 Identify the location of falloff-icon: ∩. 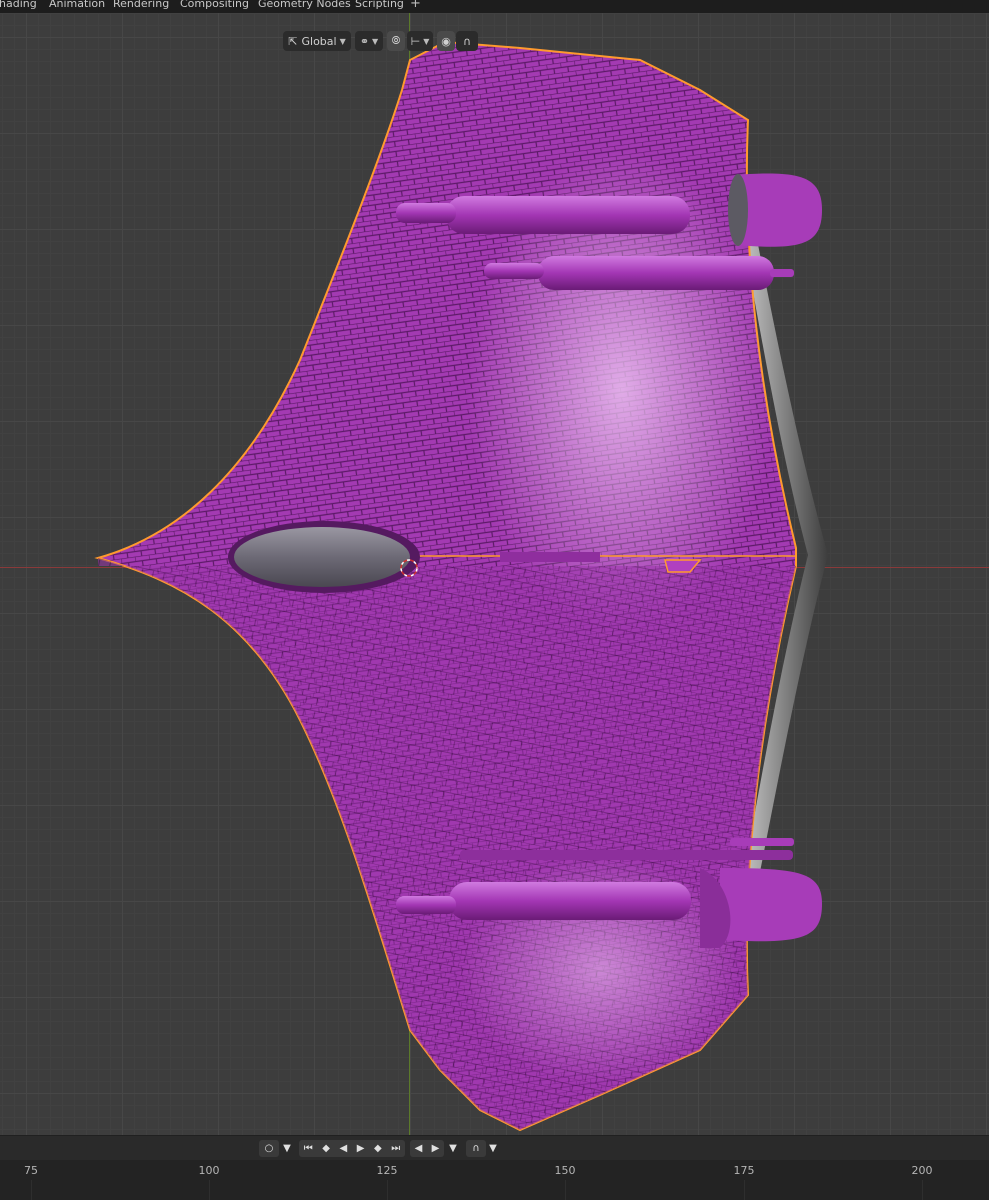
(467, 41).